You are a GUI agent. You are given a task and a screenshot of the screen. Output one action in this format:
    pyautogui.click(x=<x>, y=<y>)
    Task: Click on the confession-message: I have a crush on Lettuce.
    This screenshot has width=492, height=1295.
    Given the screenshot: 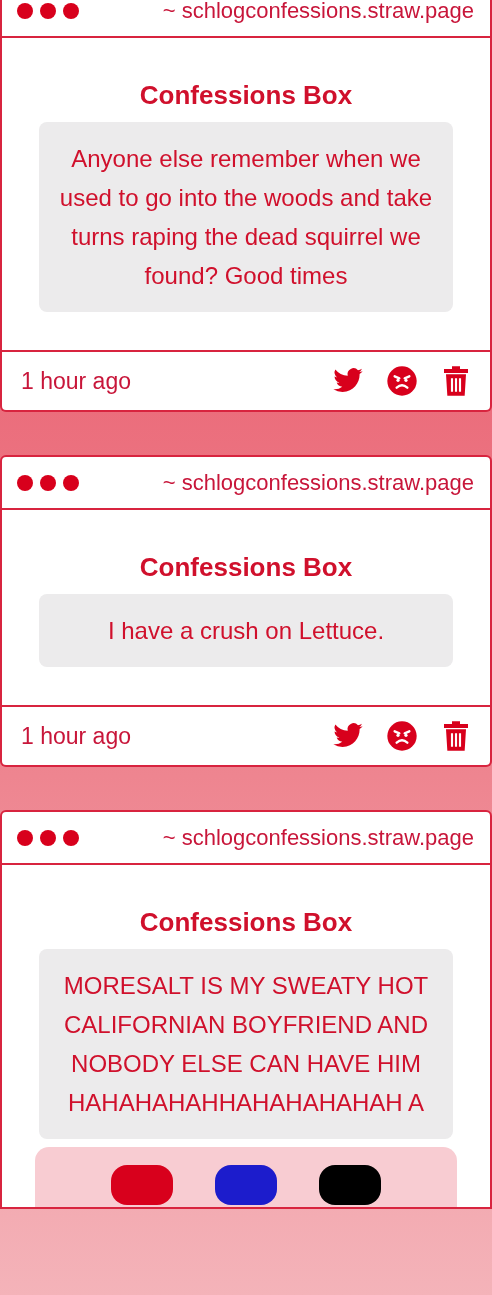 What is the action you would take?
    pyautogui.click(x=246, y=630)
    